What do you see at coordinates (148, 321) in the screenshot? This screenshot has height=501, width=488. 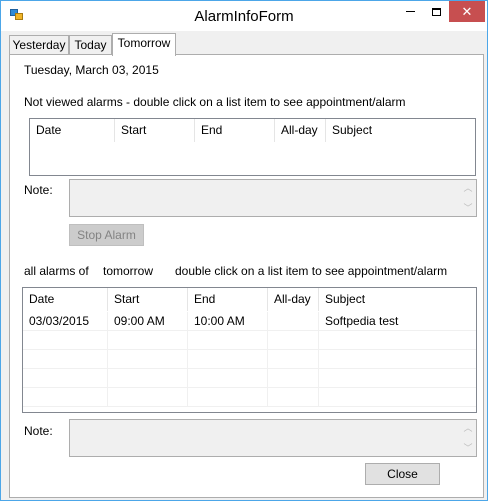 I see `cell-start: 09:00 AM` at bounding box center [148, 321].